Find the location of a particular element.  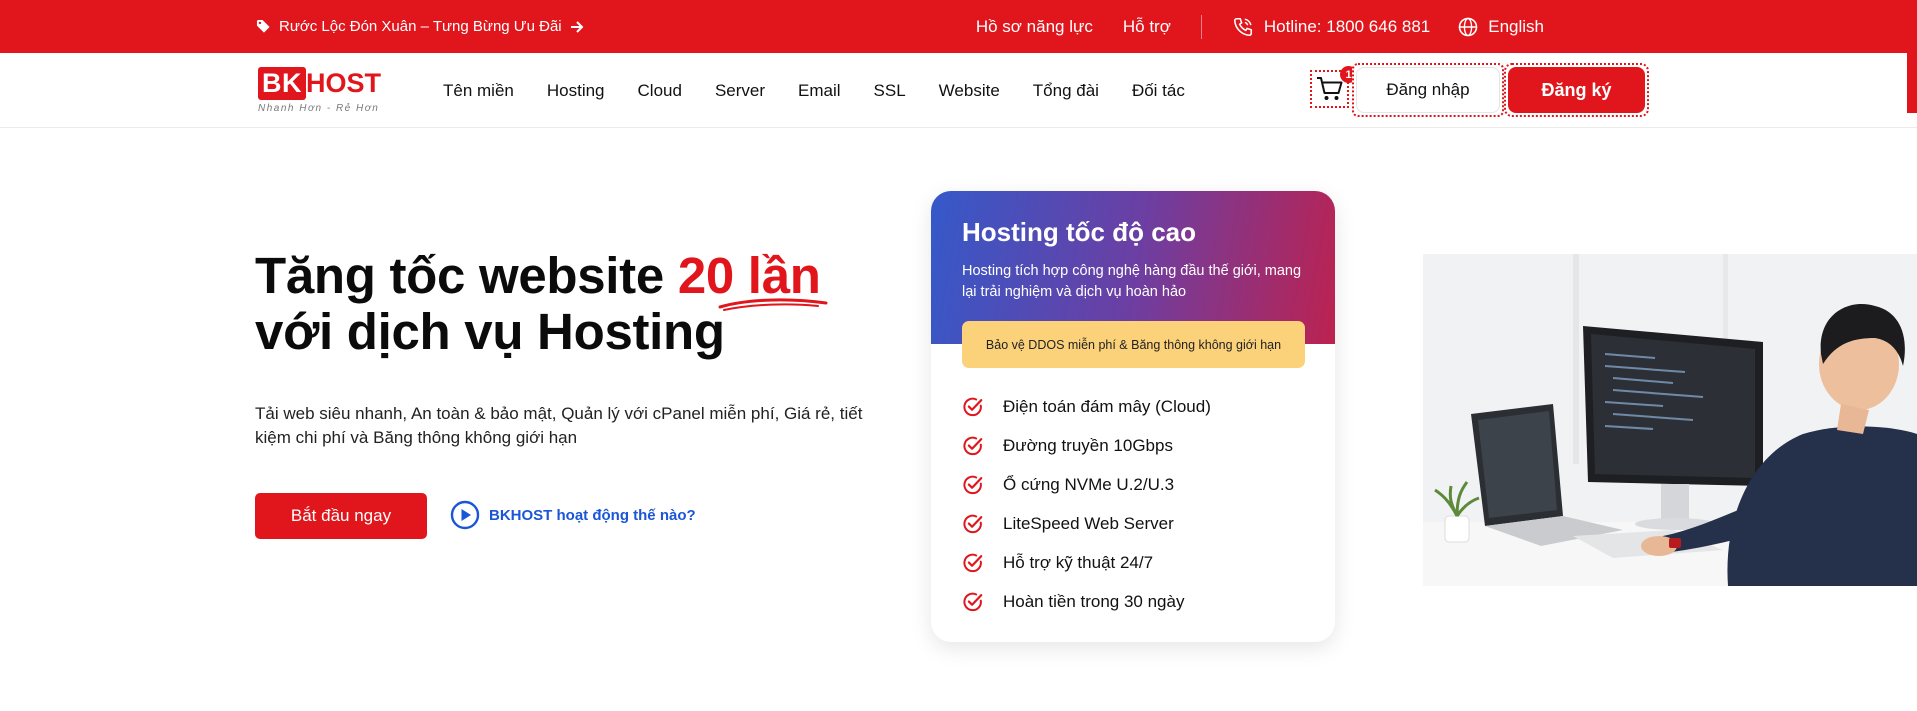

logo: BK HOST Nhanh Hơn - Rẻ Hơn is located at coordinates (320, 91).